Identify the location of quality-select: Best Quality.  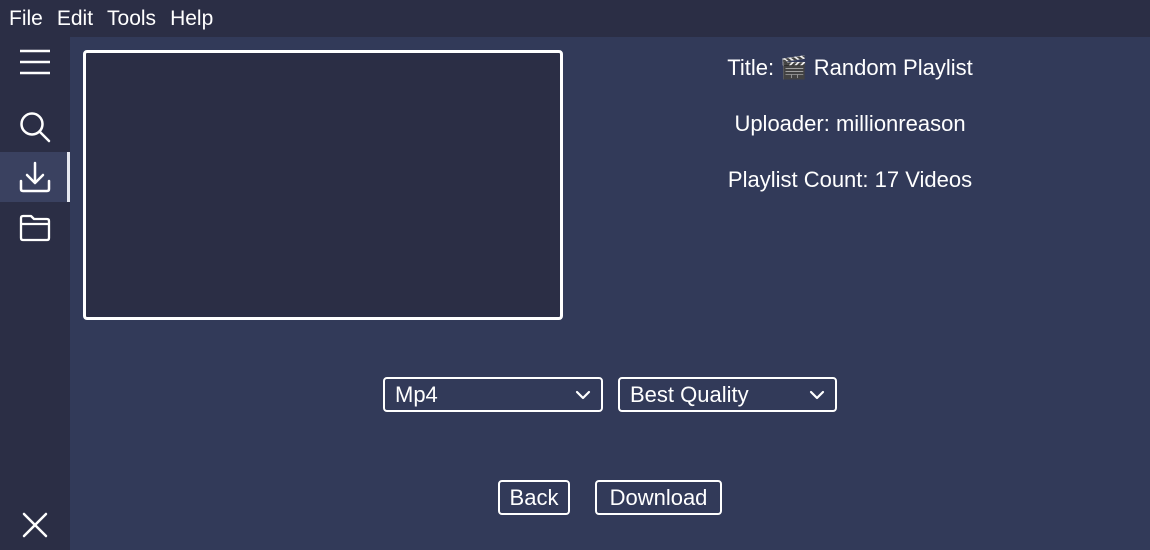
(727, 394).